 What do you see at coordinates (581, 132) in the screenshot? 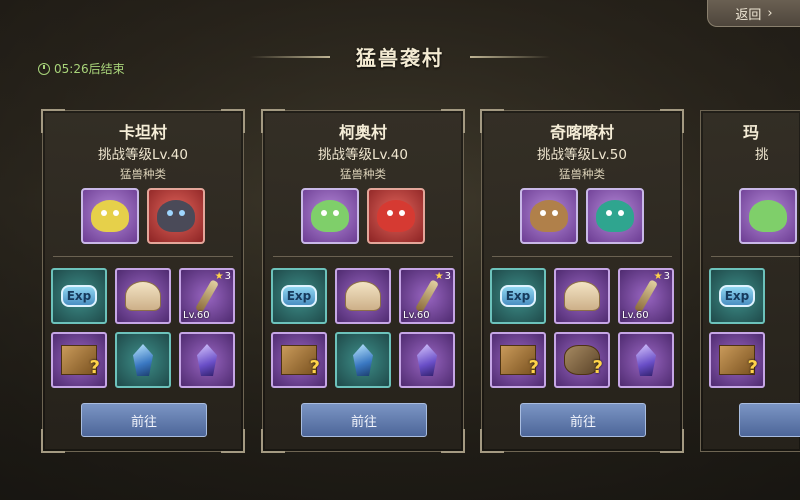
I see `village-name: 奇喀喀村` at bounding box center [581, 132].